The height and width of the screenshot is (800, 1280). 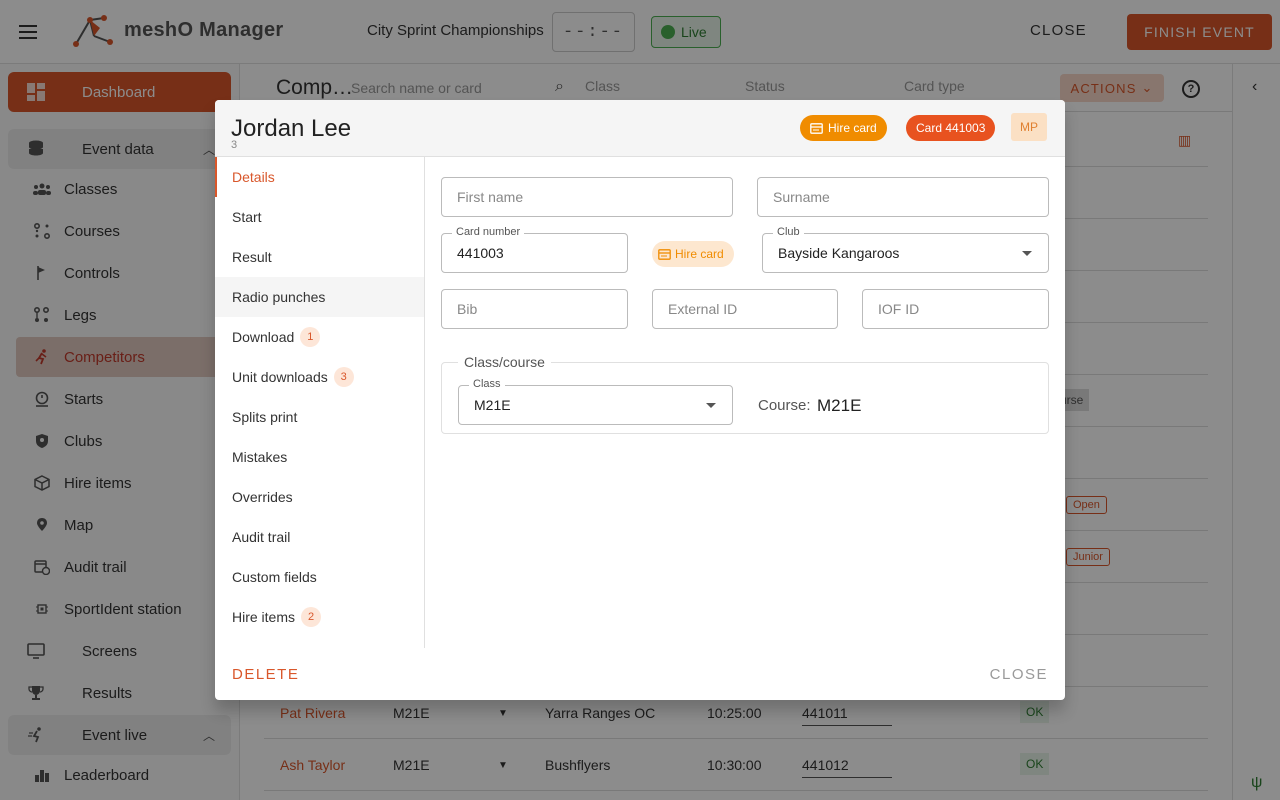 I want to click on class-course-section: Class/course Class M21E Course: M21E, so click(x=745, y=394).